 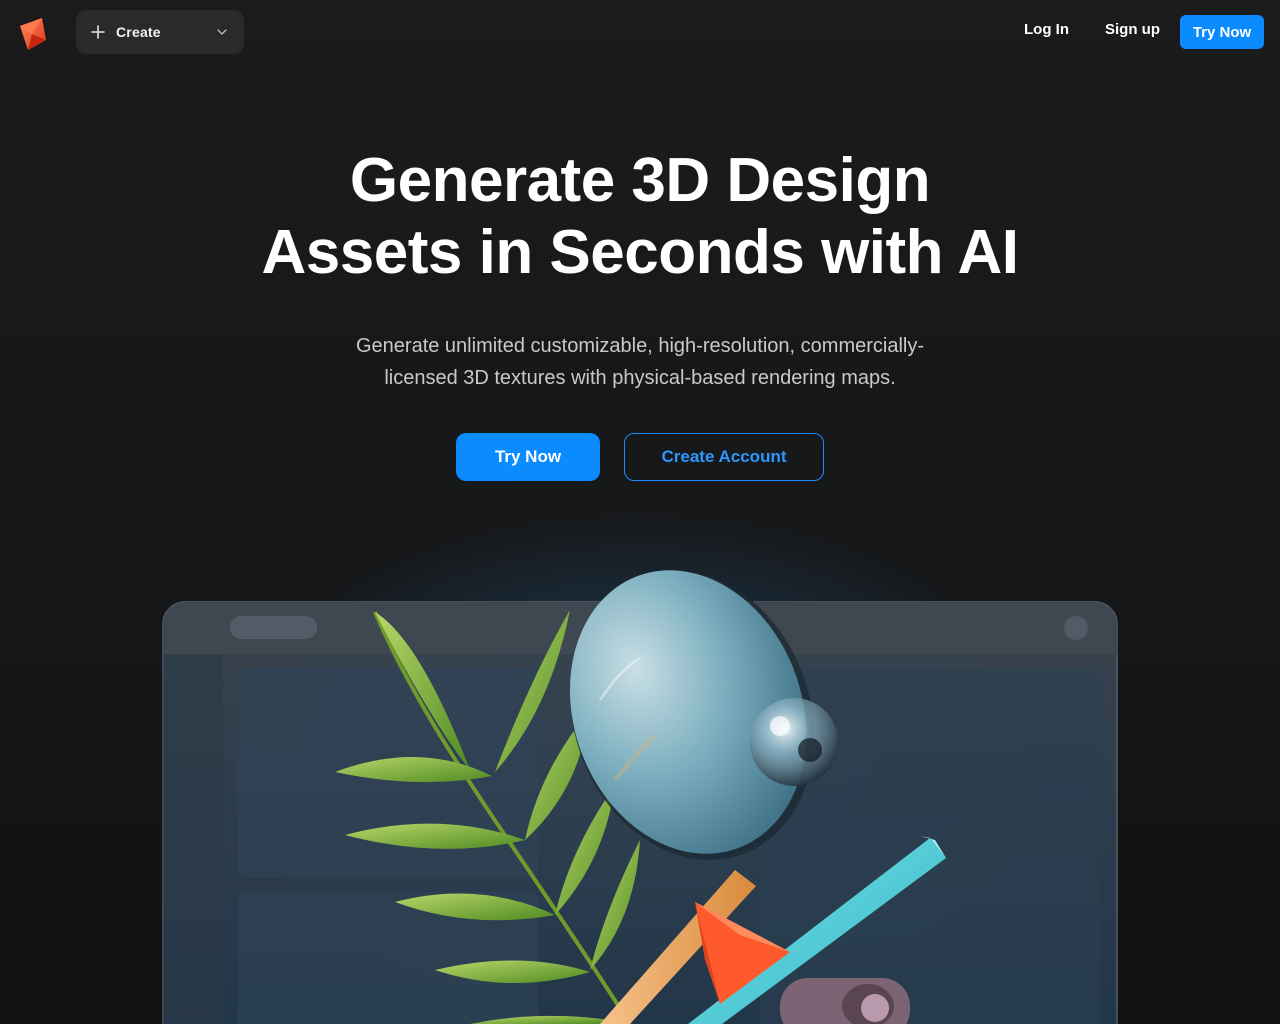 I want to click on chevron-down-icon, so click(x=222, y=31).